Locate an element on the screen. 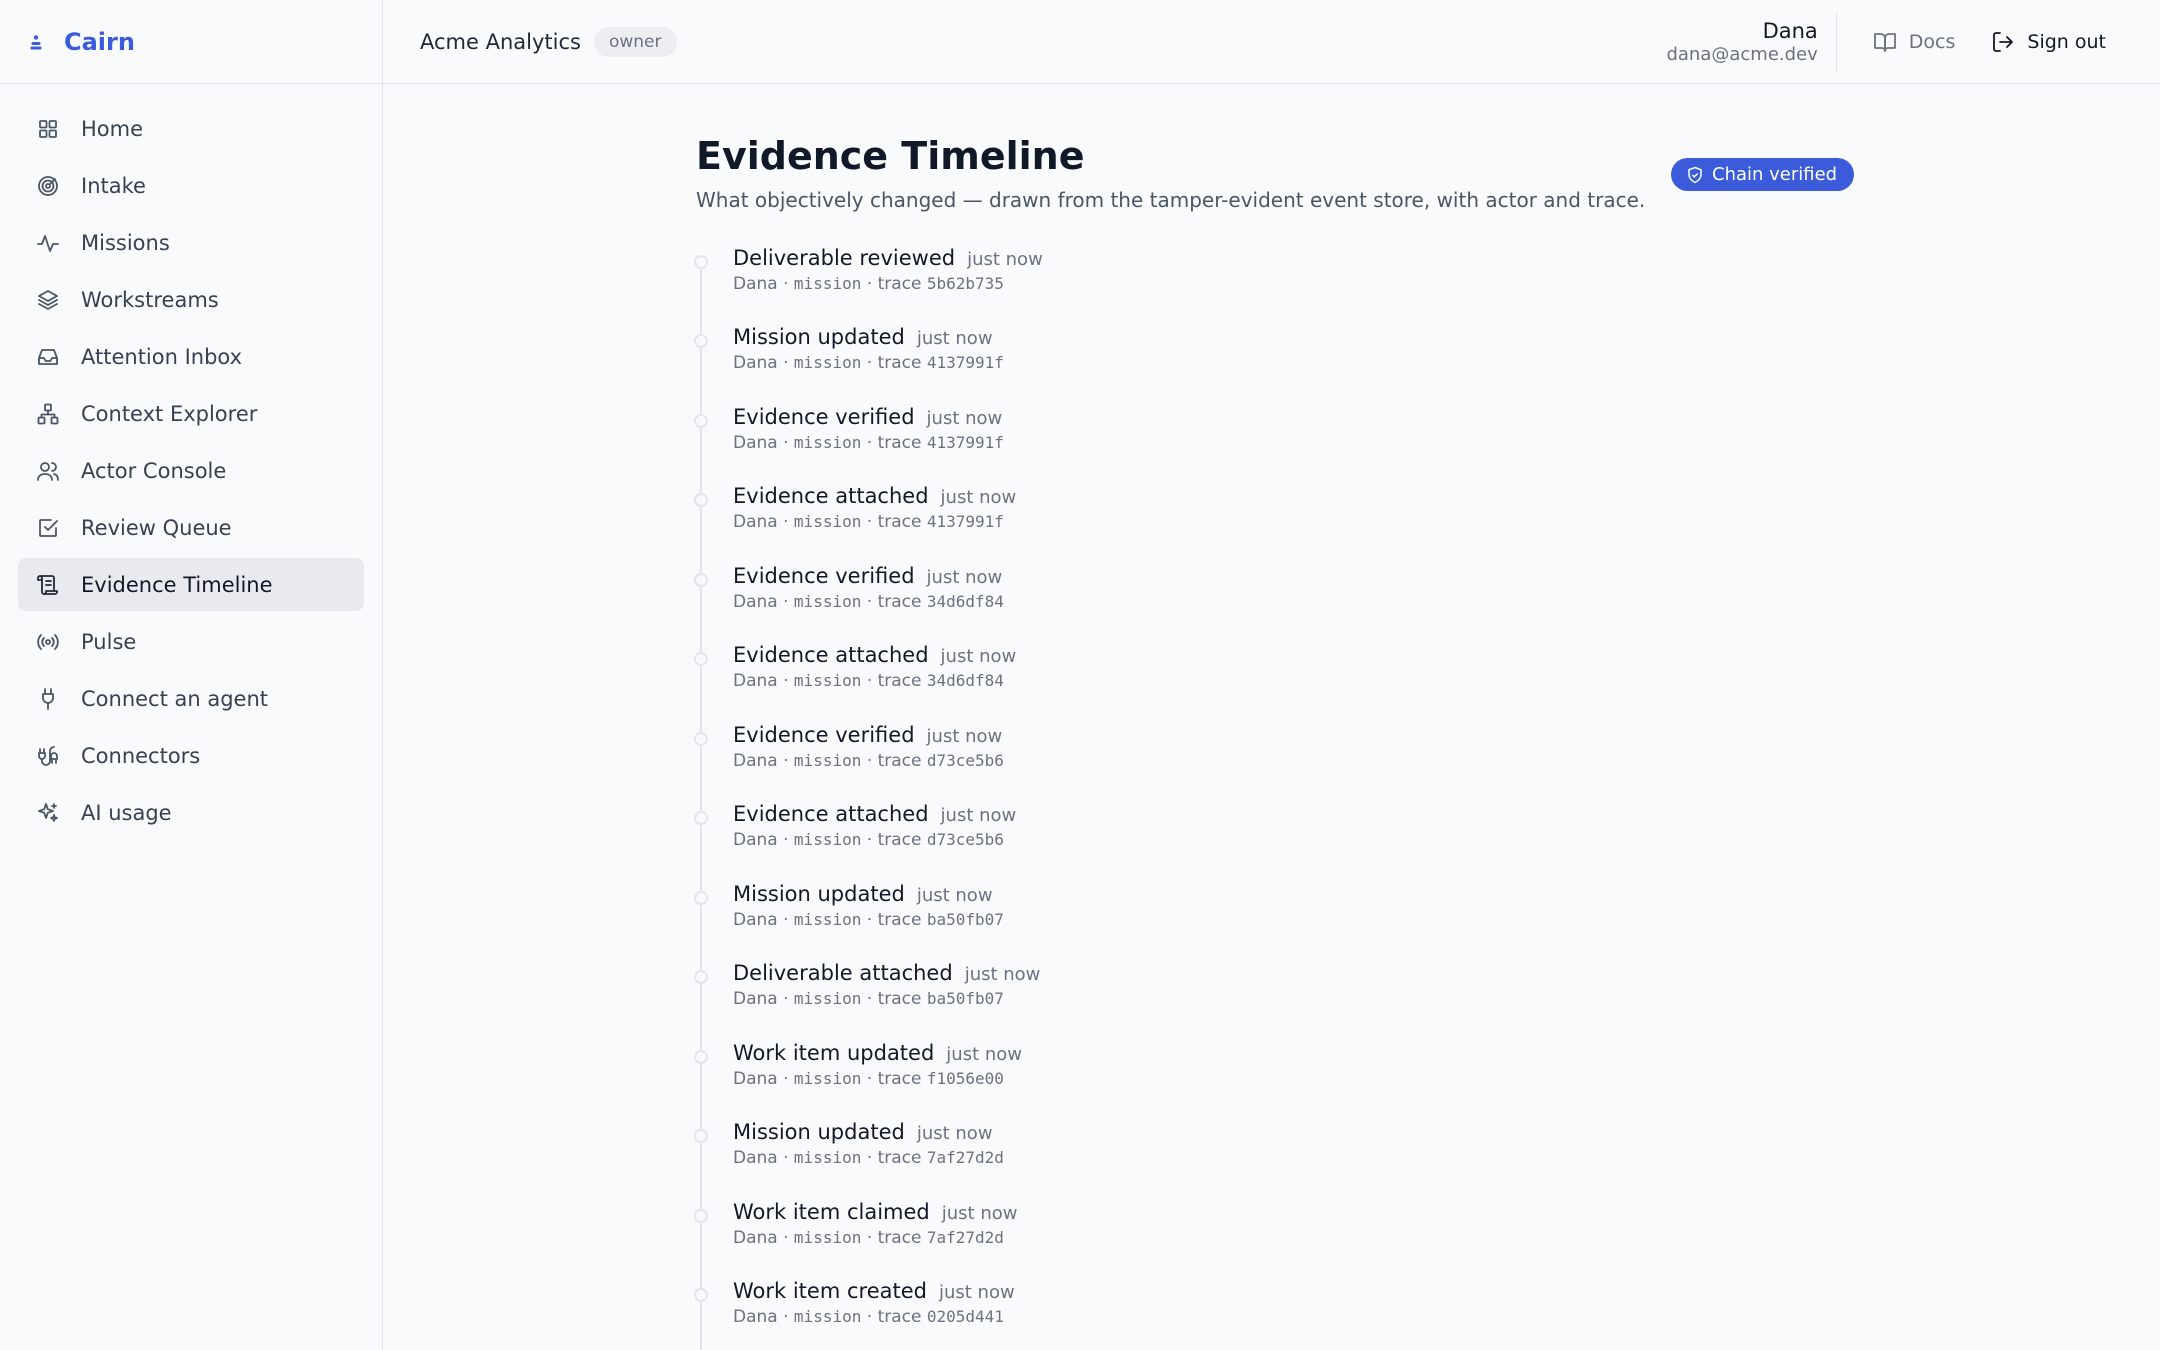 The height and width of the screenshot is (1350, 2160). sidebar-item-connectors: Connectors is located at coordinates (191, 755).